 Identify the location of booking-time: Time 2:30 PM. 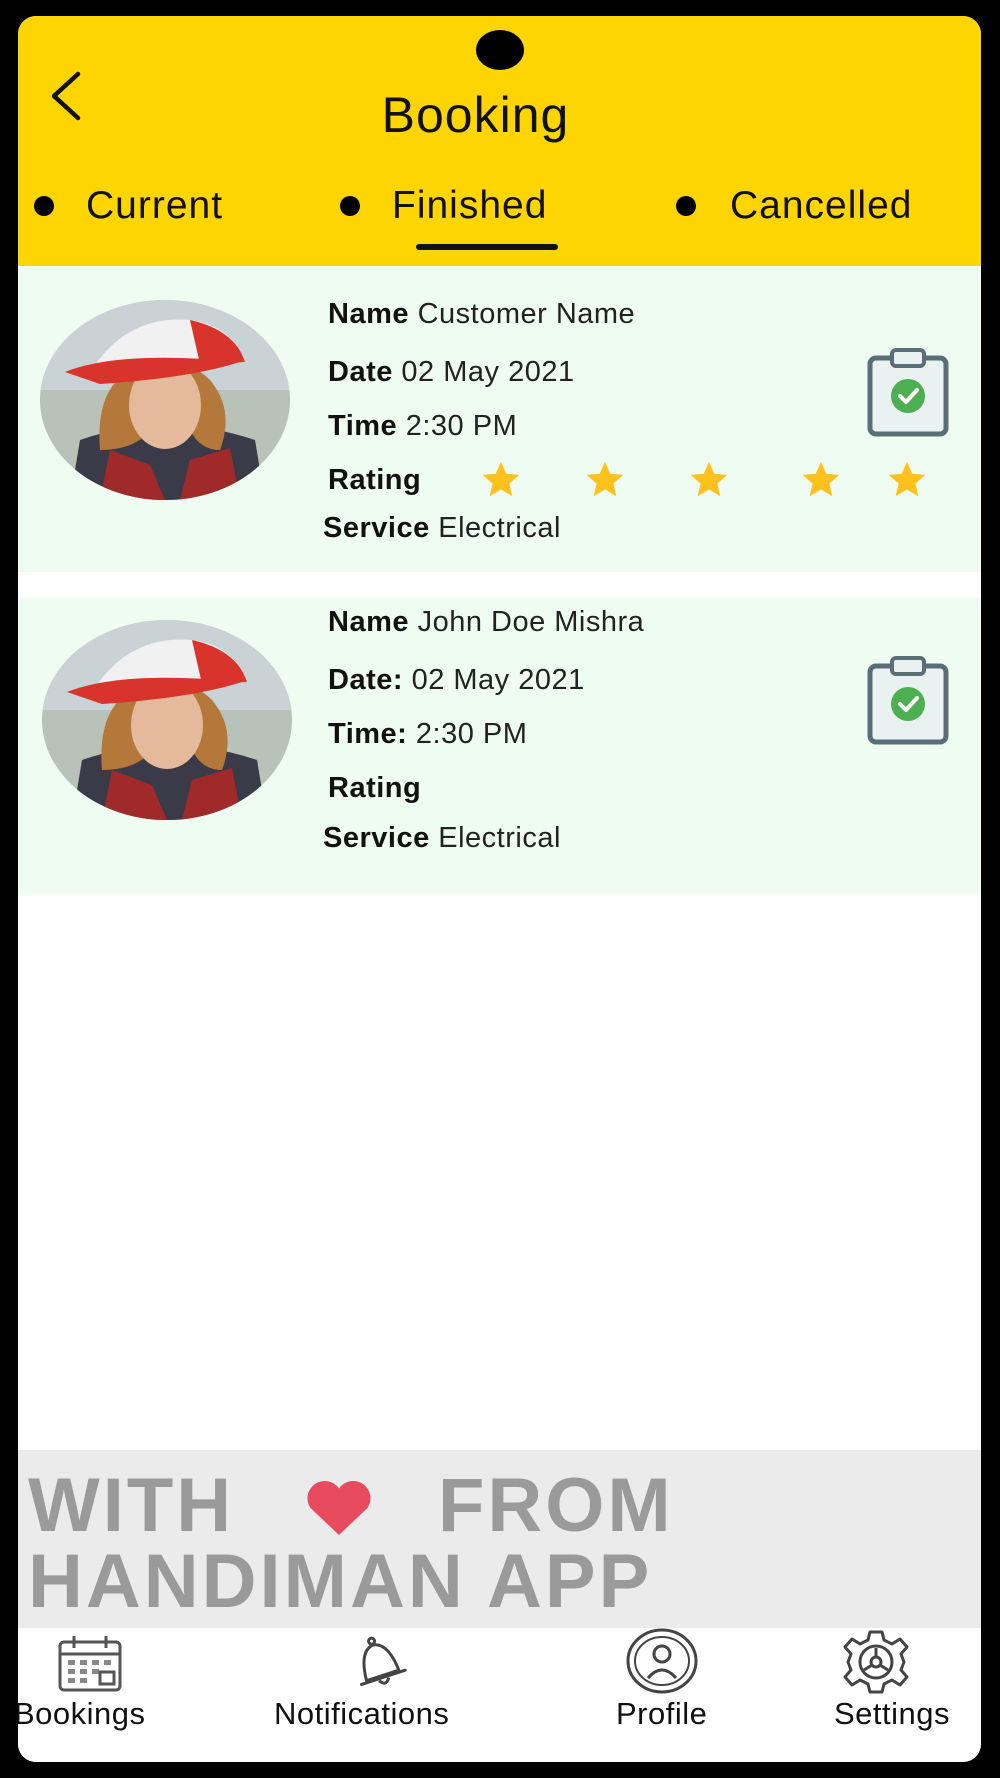
(423, 426).